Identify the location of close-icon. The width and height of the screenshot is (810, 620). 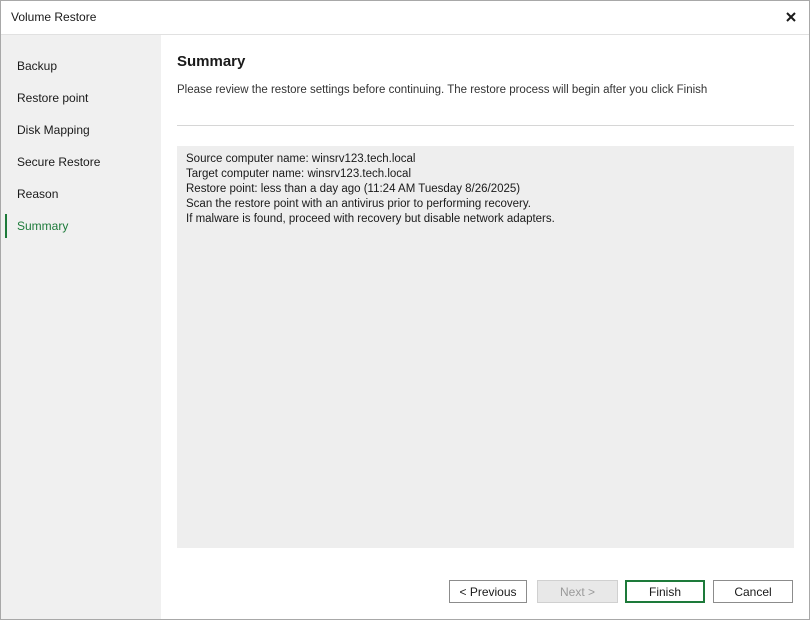
(791, 17).